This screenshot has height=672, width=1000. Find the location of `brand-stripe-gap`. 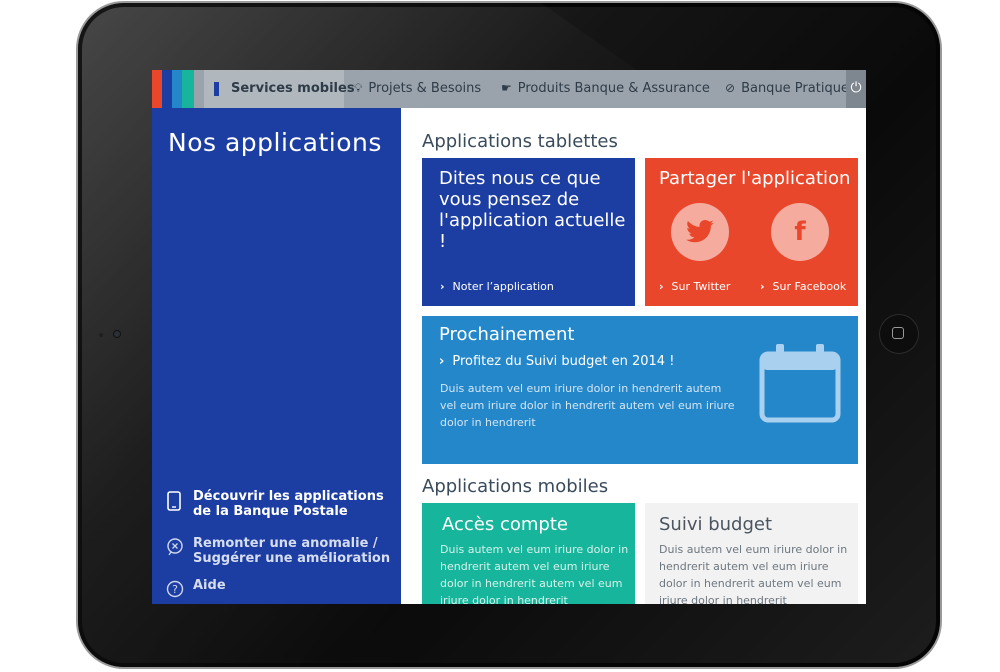

brand-stripe-gap is located at coordinates (199, 89).